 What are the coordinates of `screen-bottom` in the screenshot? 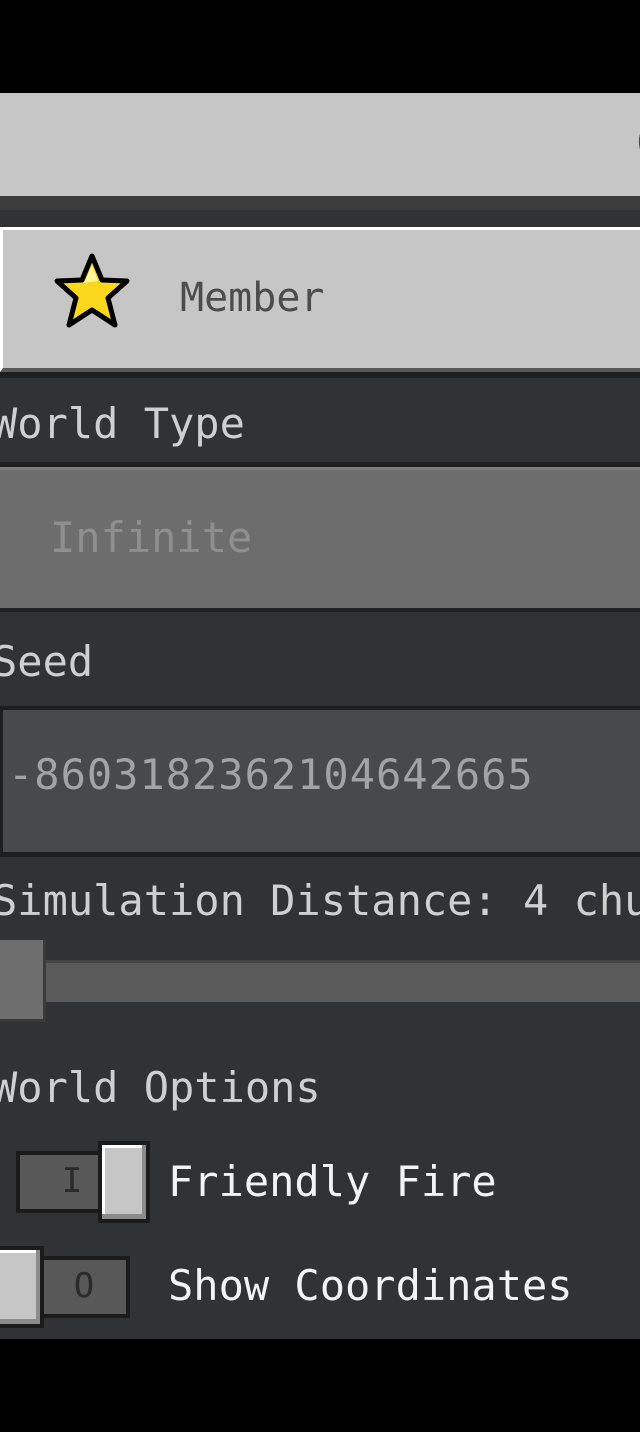 It's located at (320, 1385).